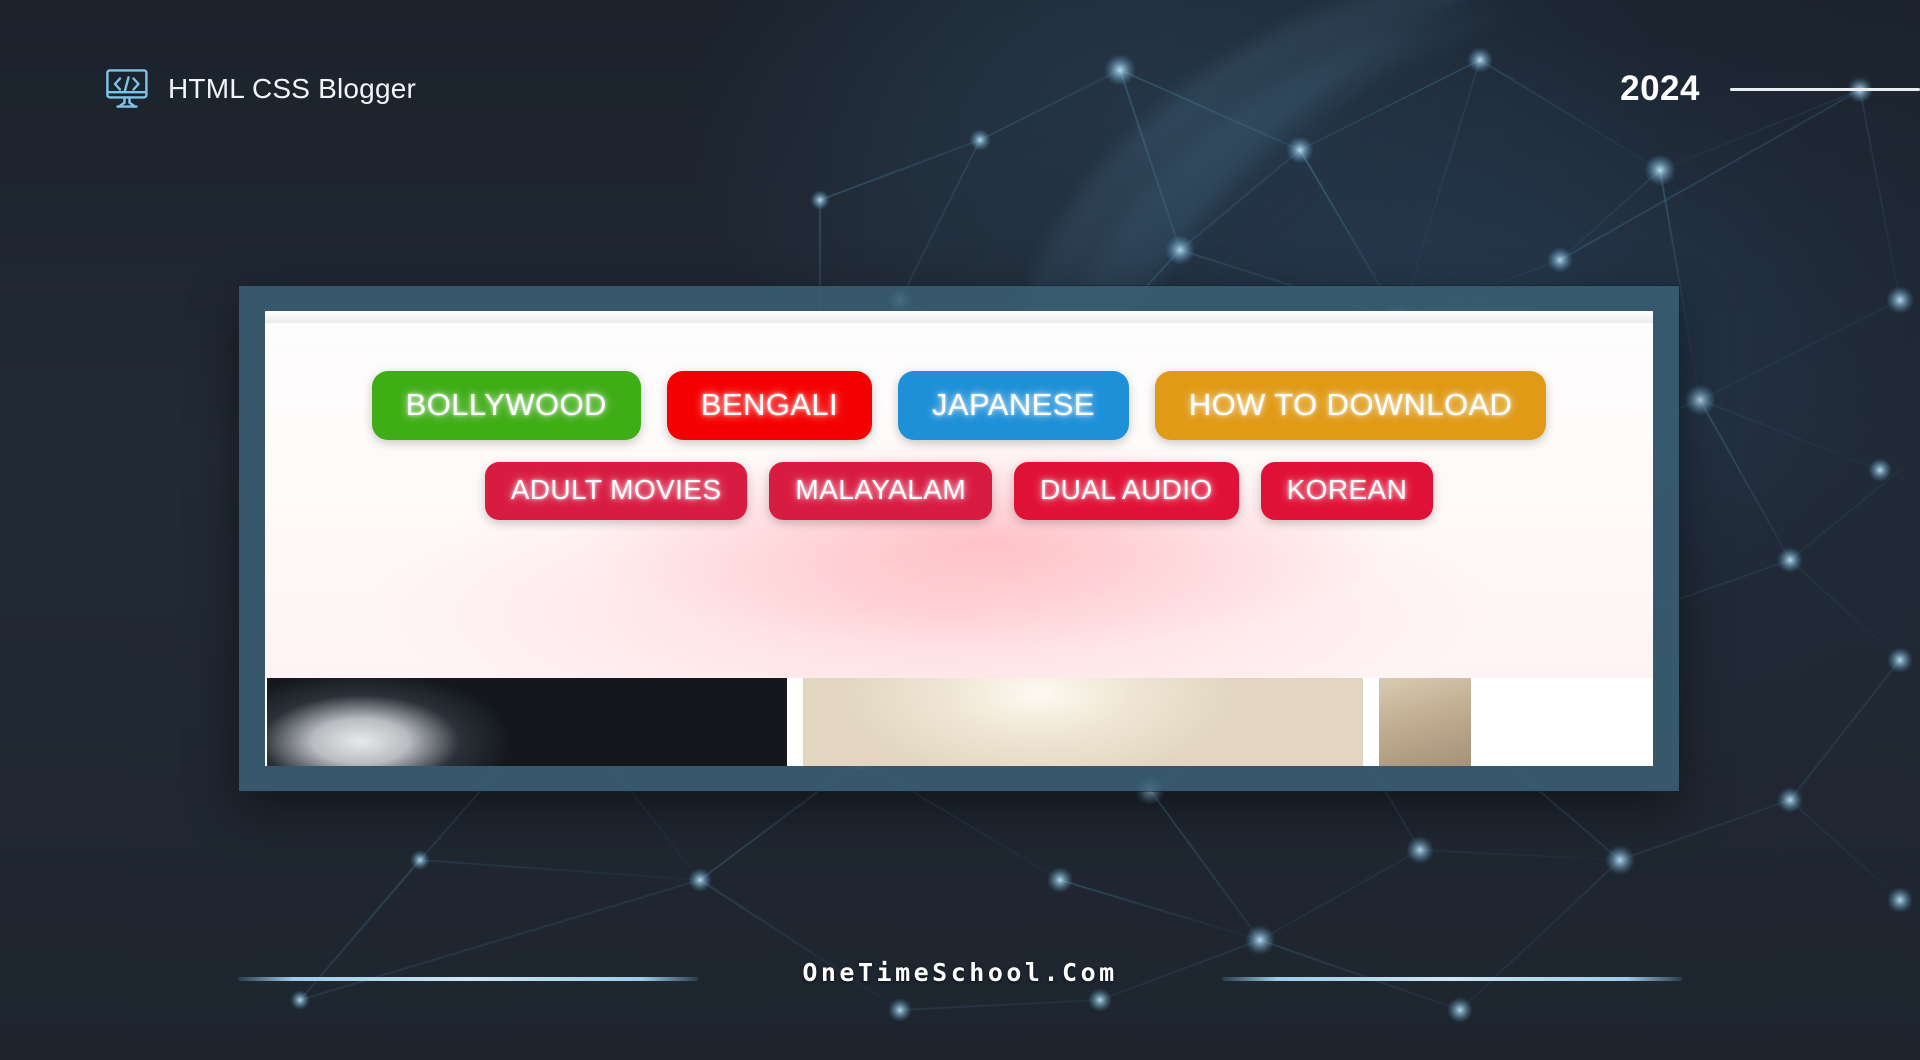 The width and height of the screenshot is (1920, 1060). I want to click on category-button-row-2: ADULT MOVIES MALAYALAM DUAL AUDIO KOREAN, so click(959, 491).